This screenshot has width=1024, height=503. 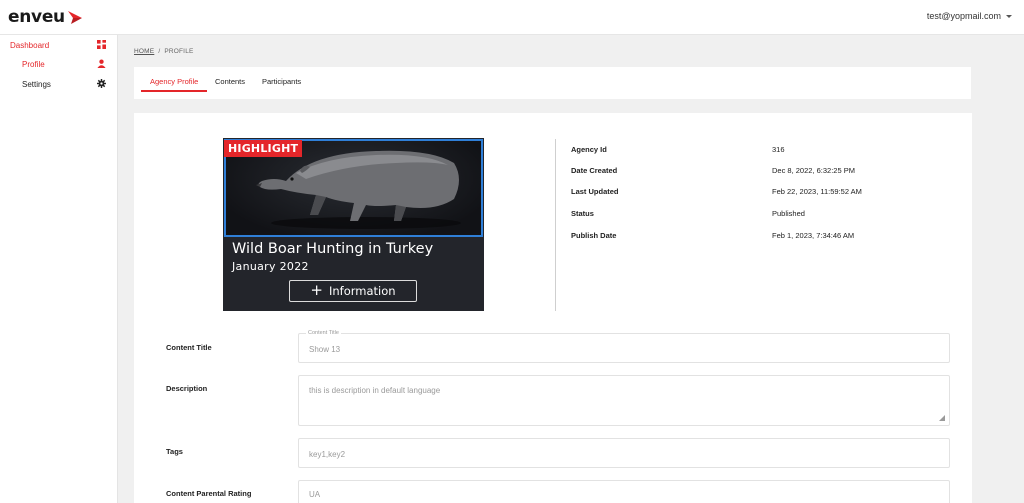 I want to click on detail-value-publish-date: Feb 1, 2023, 7:34:46 AM, so click(x=813, y=235).